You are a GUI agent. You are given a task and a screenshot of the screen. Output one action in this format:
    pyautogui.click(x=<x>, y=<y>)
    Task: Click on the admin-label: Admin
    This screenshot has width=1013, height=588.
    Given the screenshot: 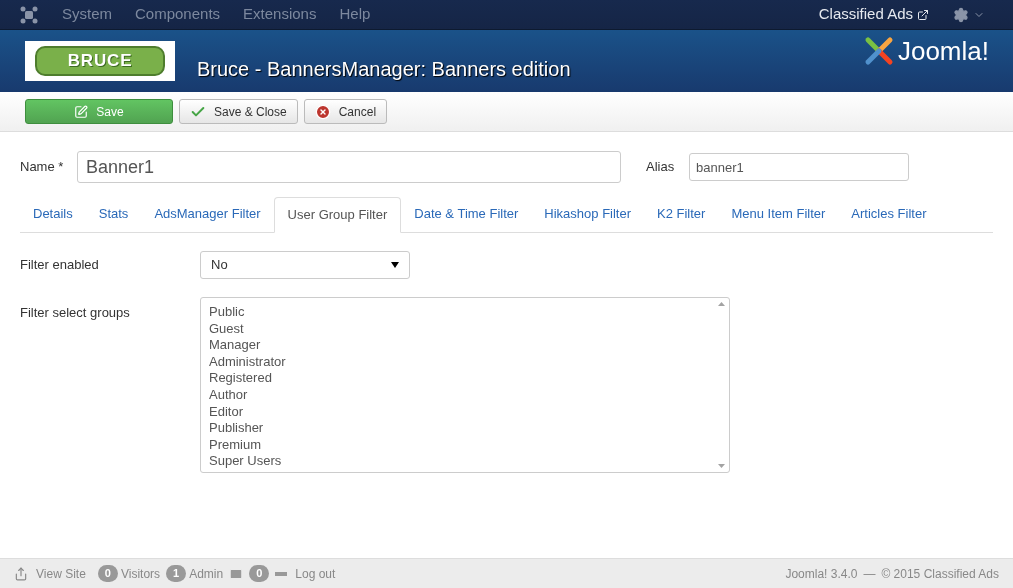 What is the action you would take?
    pyautogui.click(x=206, y=574)
    